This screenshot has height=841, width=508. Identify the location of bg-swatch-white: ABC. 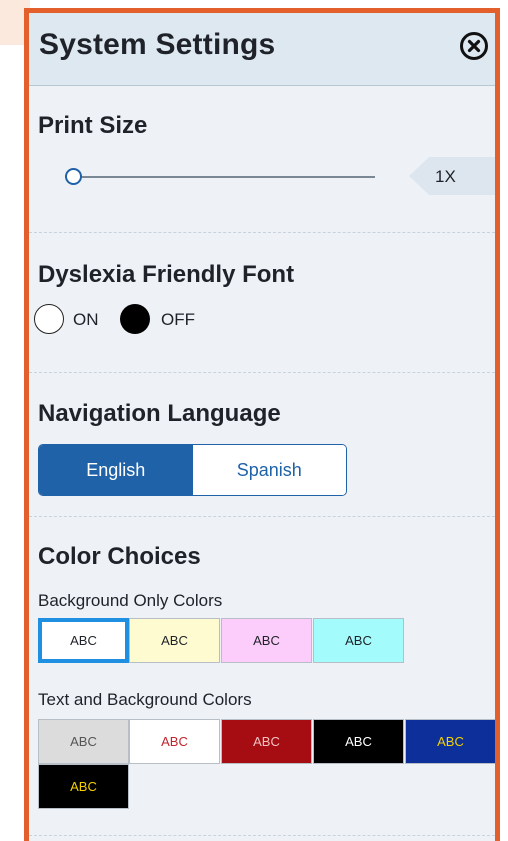
(83, 640).